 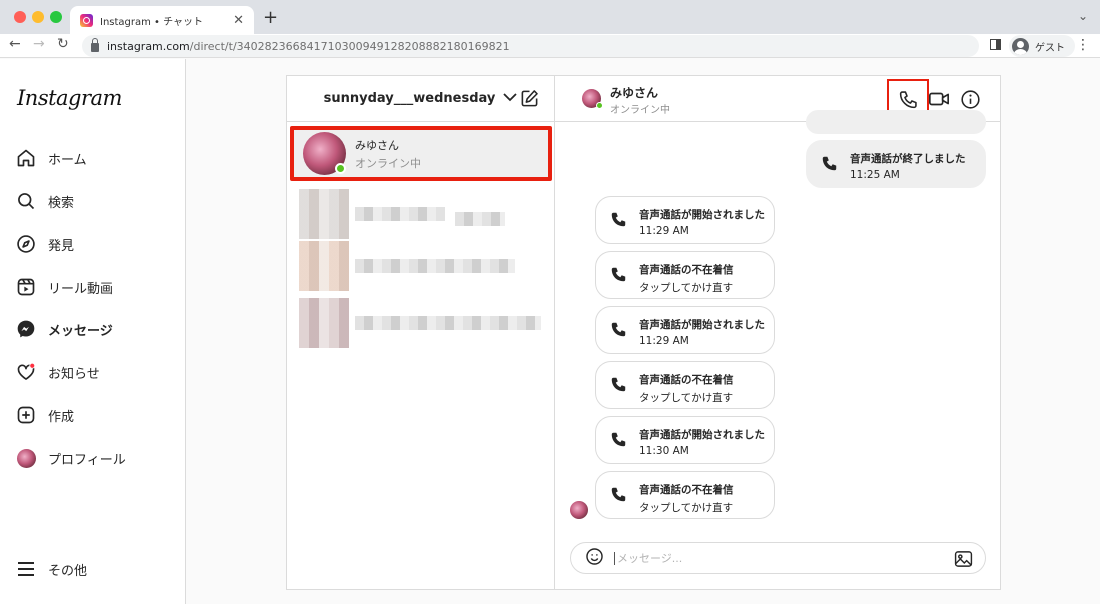 I want to click on lock-icon, so click(x=95, y=44).